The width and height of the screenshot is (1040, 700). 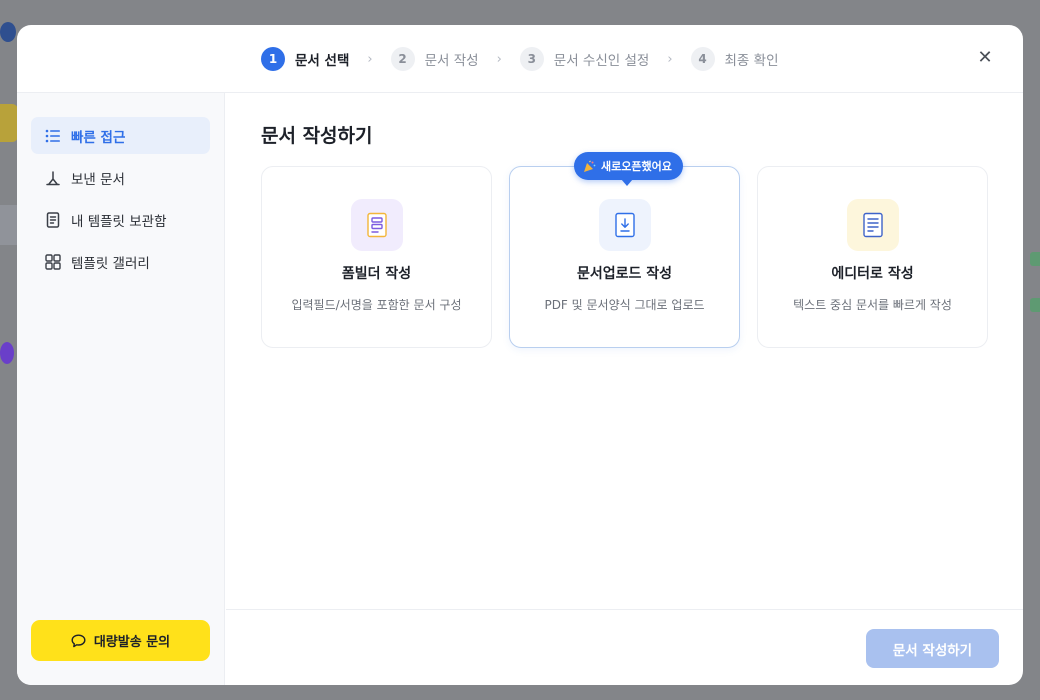 I want to click on sidebar-item-template-gallery: 템플릿 갤러리, so click(x=120, y=261).